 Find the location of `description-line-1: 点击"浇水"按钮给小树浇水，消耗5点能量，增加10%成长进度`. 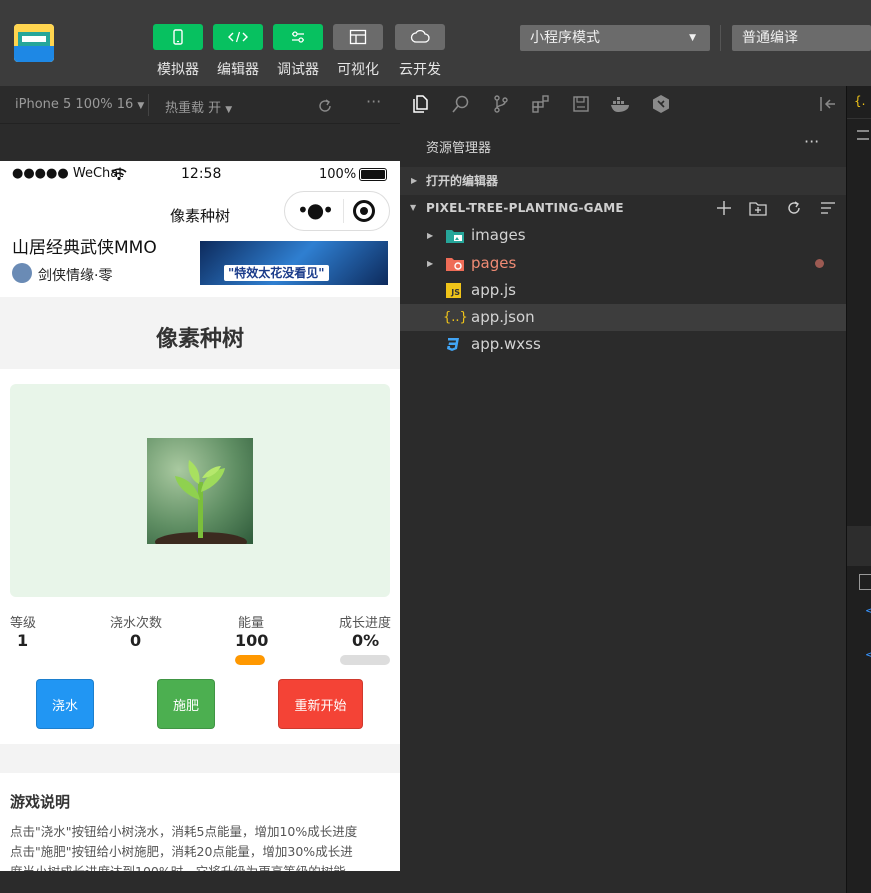

description-line-1: 点击"浇水"按钮给小树浇水，消耗5点能量，增加10%成长进度 is located at coordinates (184, 831).